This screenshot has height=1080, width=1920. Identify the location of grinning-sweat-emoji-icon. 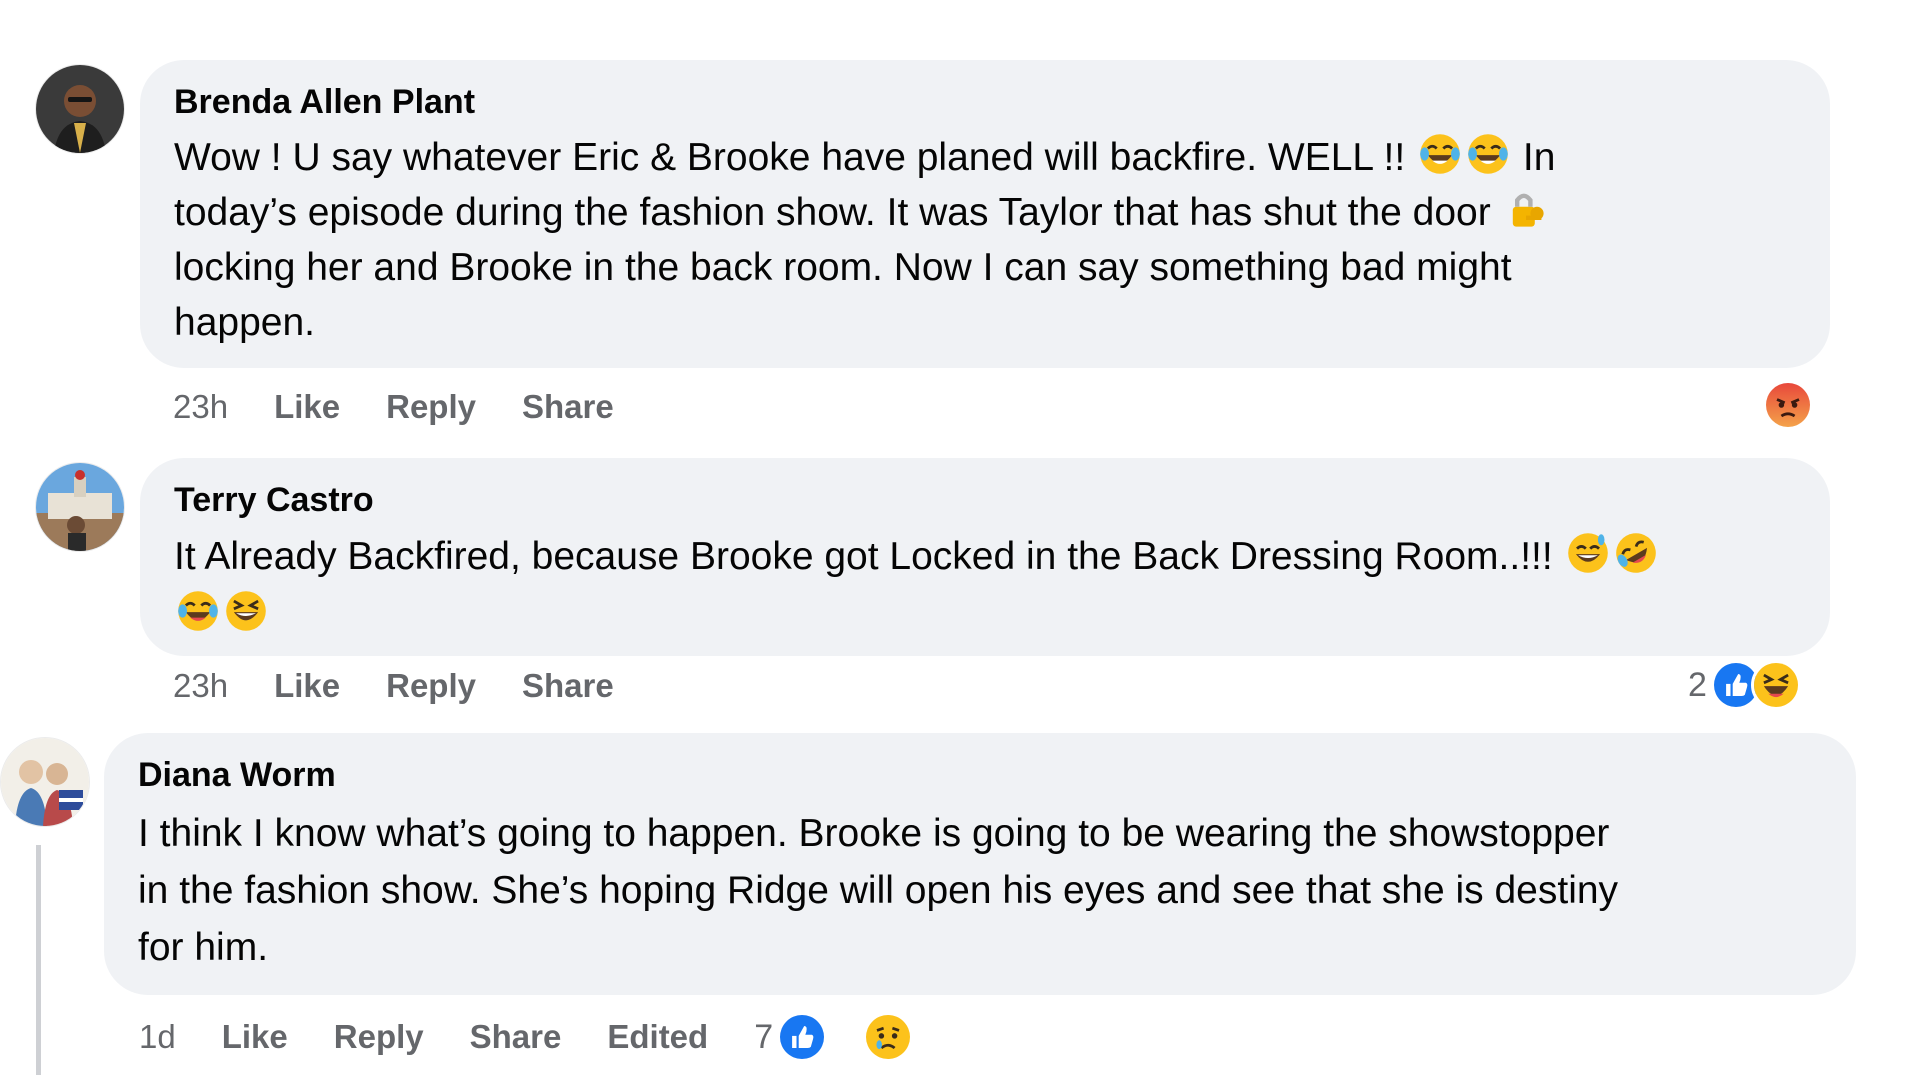
(1588, 553).